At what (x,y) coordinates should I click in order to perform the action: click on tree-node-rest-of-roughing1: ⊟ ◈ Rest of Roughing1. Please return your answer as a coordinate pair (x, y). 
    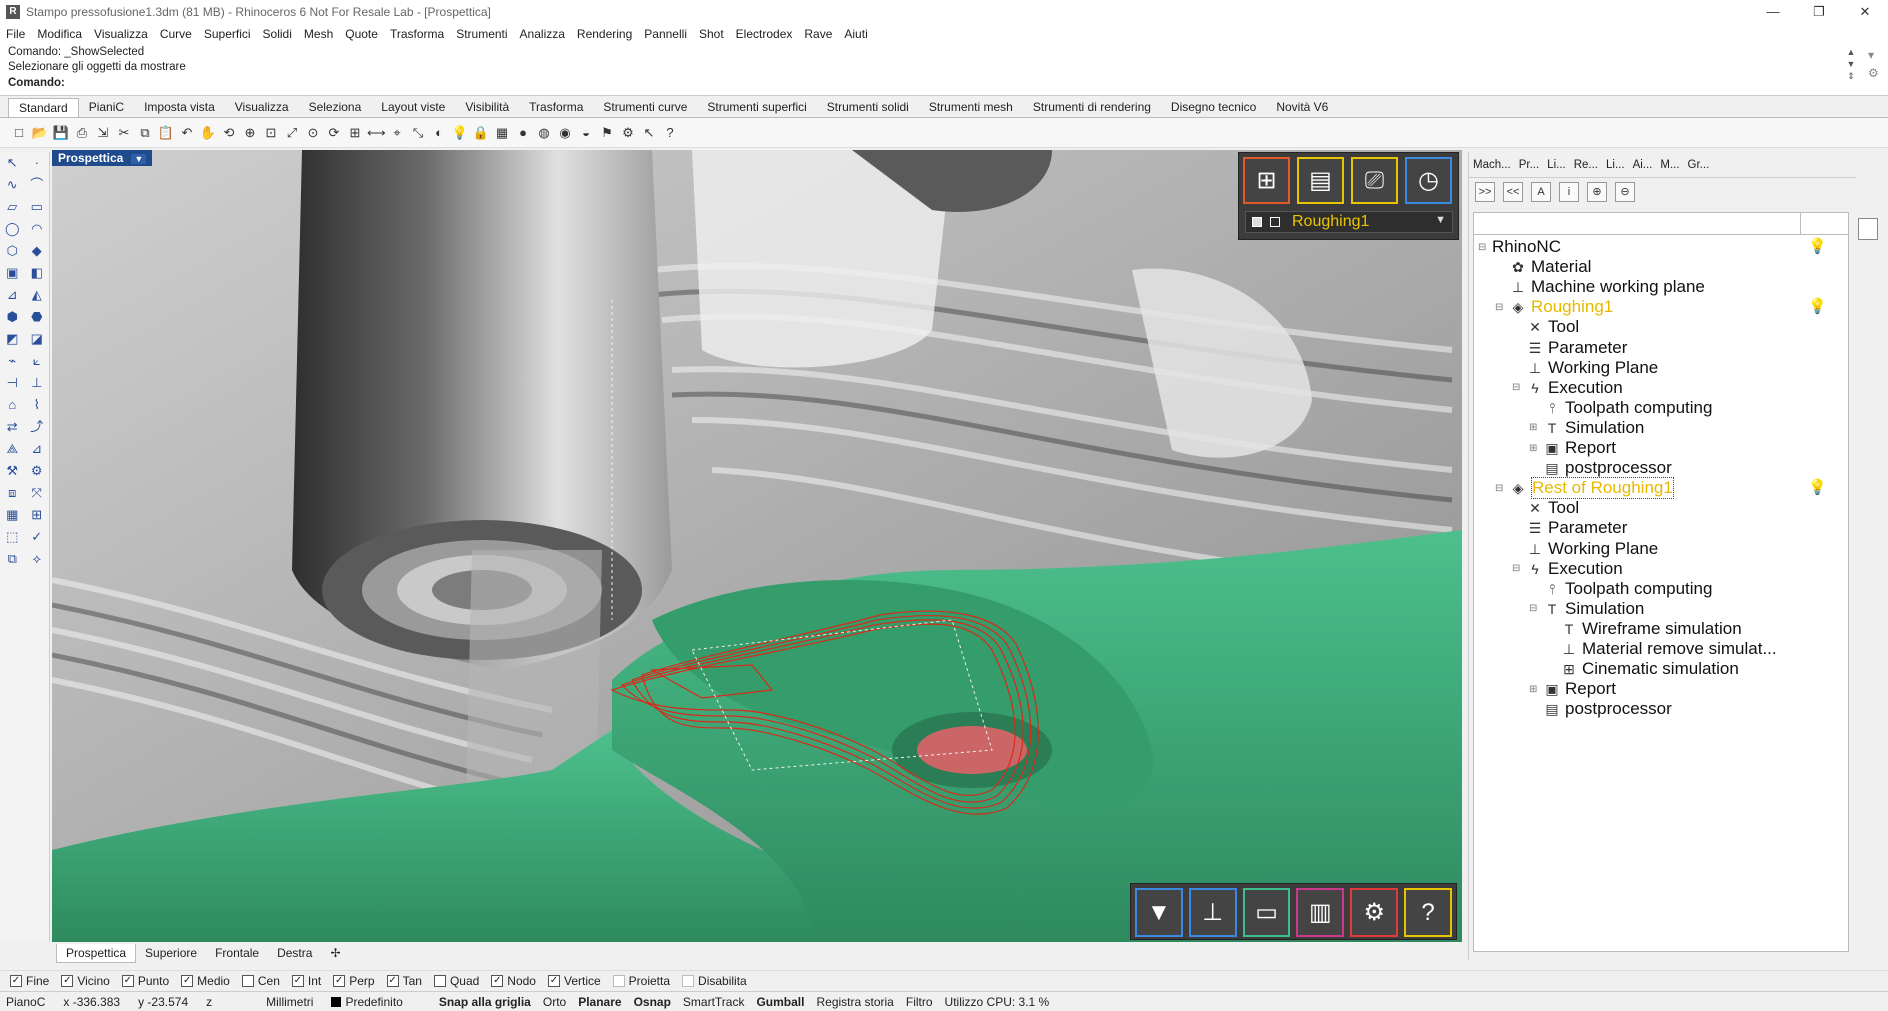
    Looking at the image, I should click on (1584, 488).